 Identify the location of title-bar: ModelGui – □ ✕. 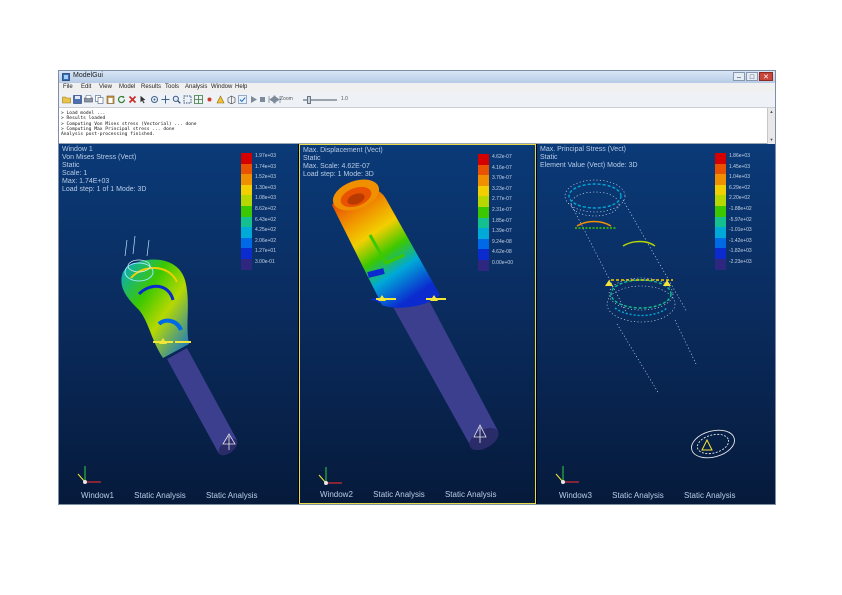
(417, 77).